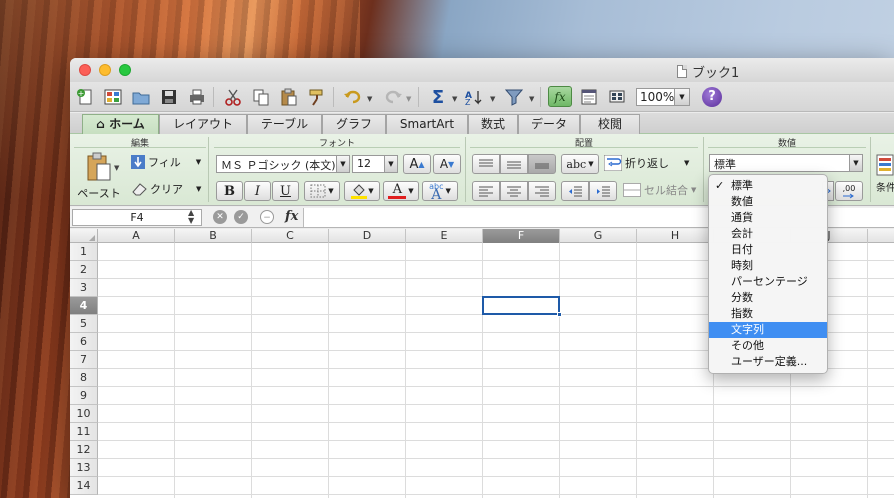  Describe the element at coordinates (849, 191) in the screenshot. I see `increase-decimal-button: ,00` at that location.